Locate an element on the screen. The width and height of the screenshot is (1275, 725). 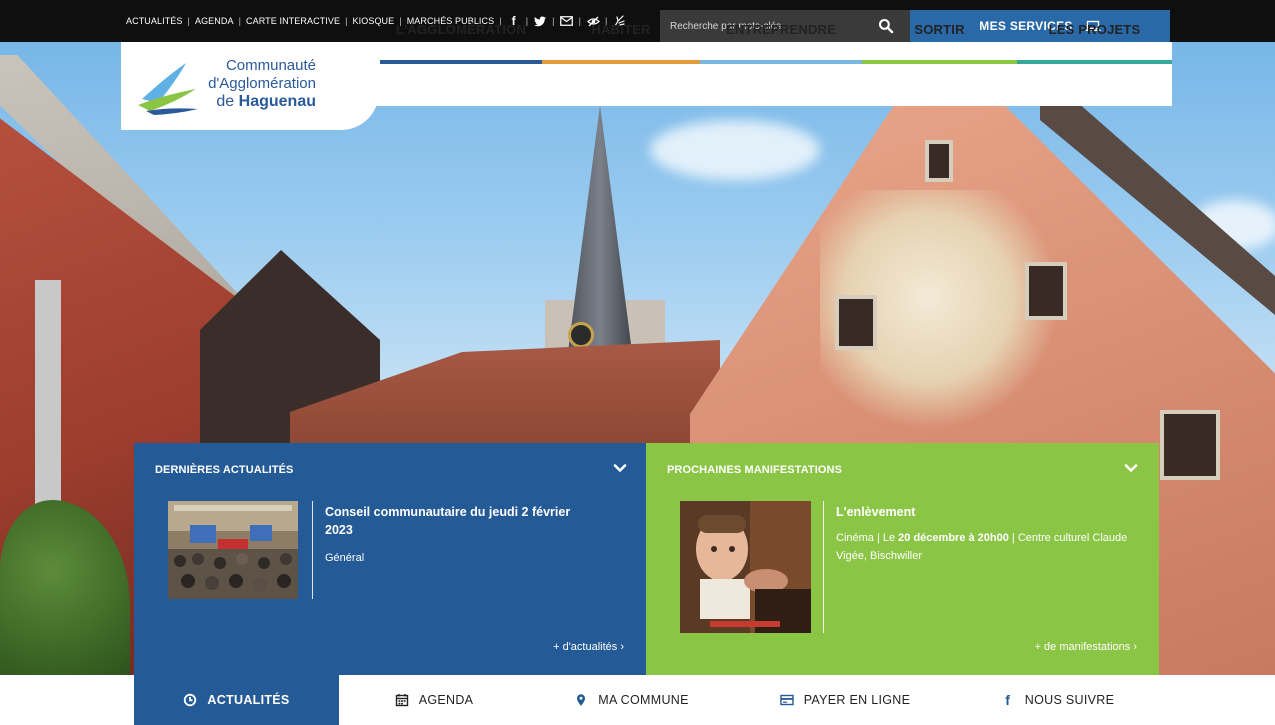
top-link-actualites: ACTUALITÉS is located at coordinates (154, 21).